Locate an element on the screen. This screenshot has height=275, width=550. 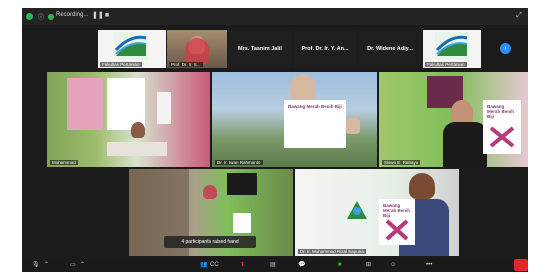
notification-text: 4 participants raised hand is located at coordinates (210, 242).